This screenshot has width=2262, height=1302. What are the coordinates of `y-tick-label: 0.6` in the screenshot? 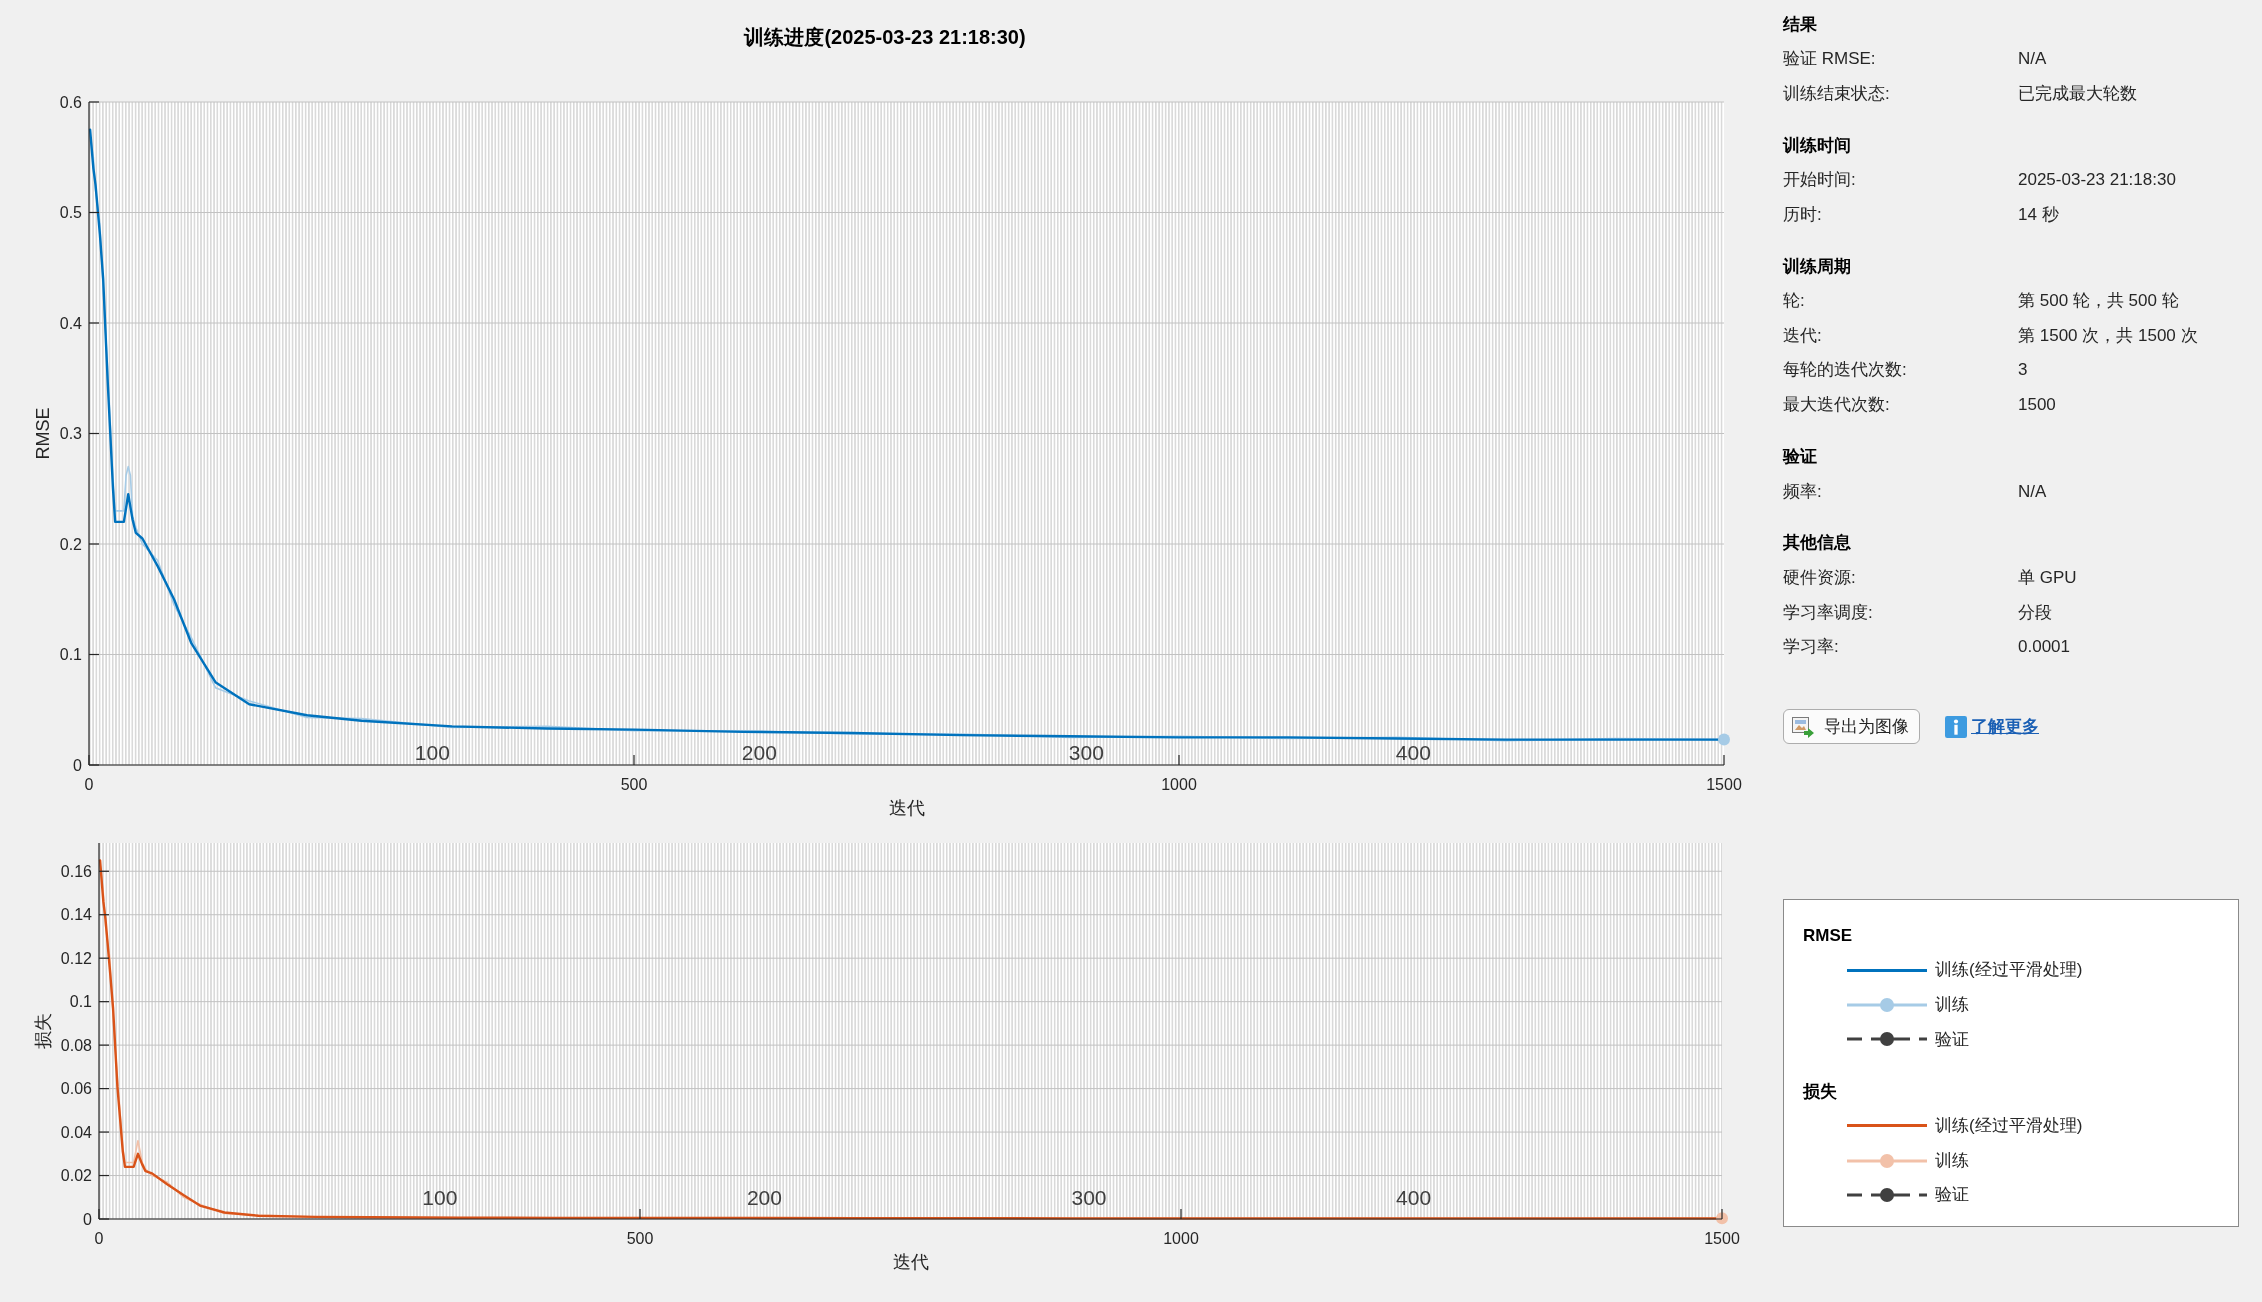 It's located at (70, 102).